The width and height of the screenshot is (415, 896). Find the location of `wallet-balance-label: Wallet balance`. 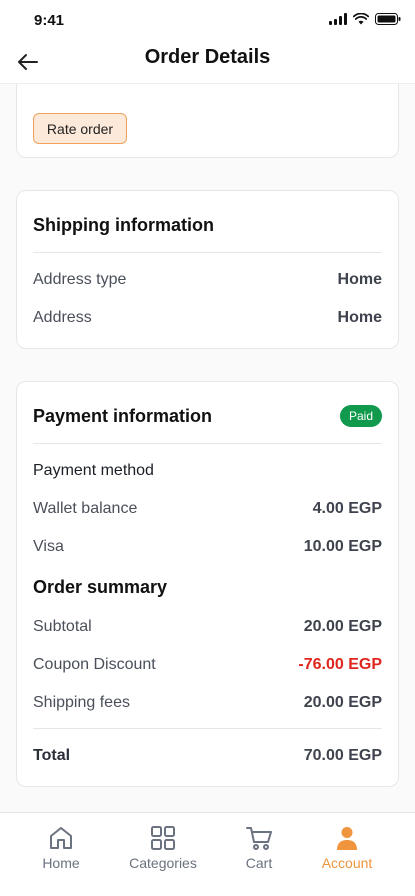

wallet-balance-label: Wallet balance is located at coordinates (85, 508).